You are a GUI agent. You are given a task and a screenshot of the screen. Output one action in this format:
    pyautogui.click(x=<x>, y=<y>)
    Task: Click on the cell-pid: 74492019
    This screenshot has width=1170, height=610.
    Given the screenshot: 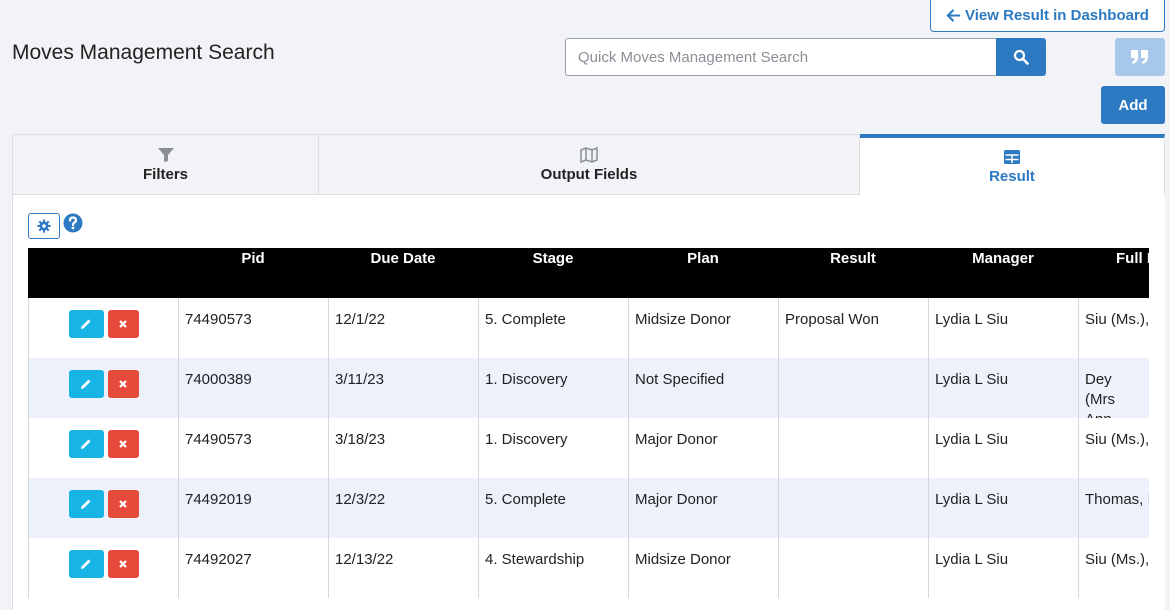 What is the action you would take?
    pyautogui.click(x=253, y=508)
    